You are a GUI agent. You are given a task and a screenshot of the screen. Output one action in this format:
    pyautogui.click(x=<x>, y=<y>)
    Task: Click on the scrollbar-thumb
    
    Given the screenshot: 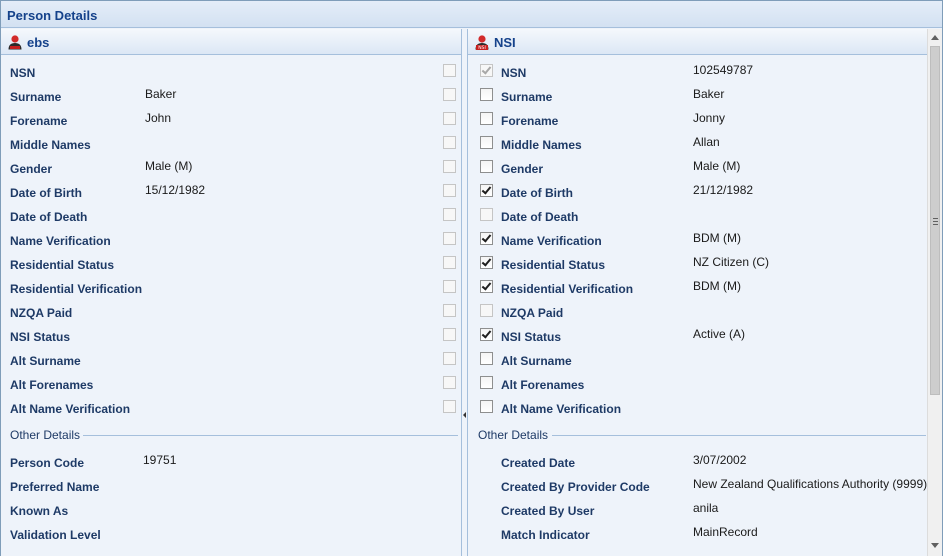 What is the action you would take?
    pyautogui.click(x=935, y=220)
    